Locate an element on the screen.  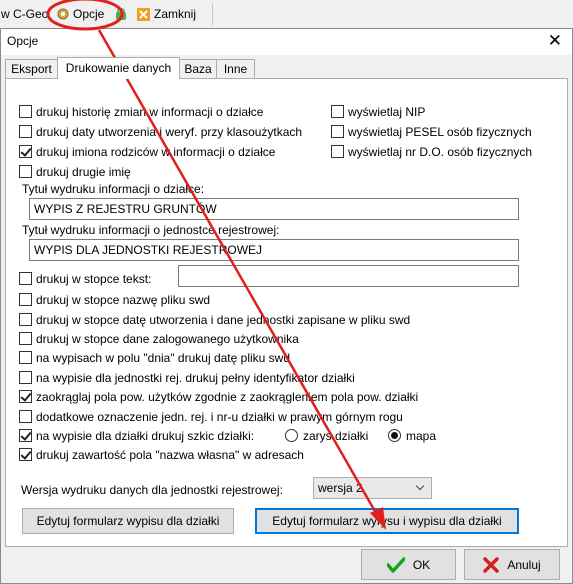
toolbar-divider is located at coordinates (212, 14).